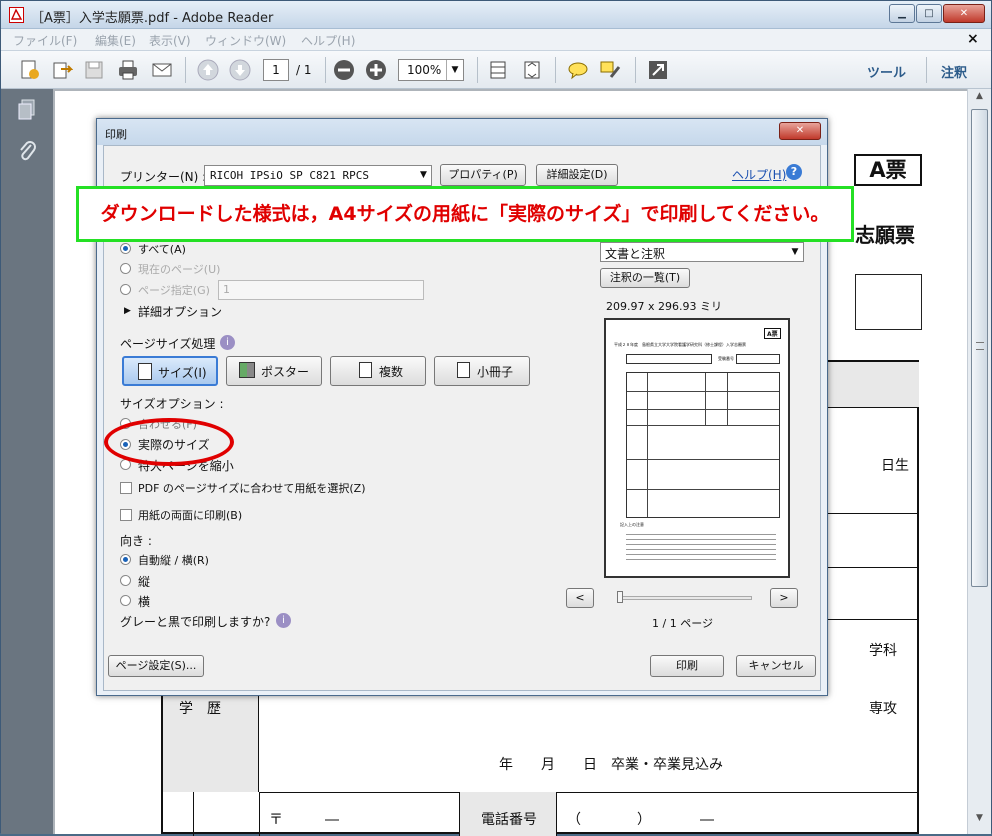  I want to click on properties-button: プロパティ(P), so click(483, 175).